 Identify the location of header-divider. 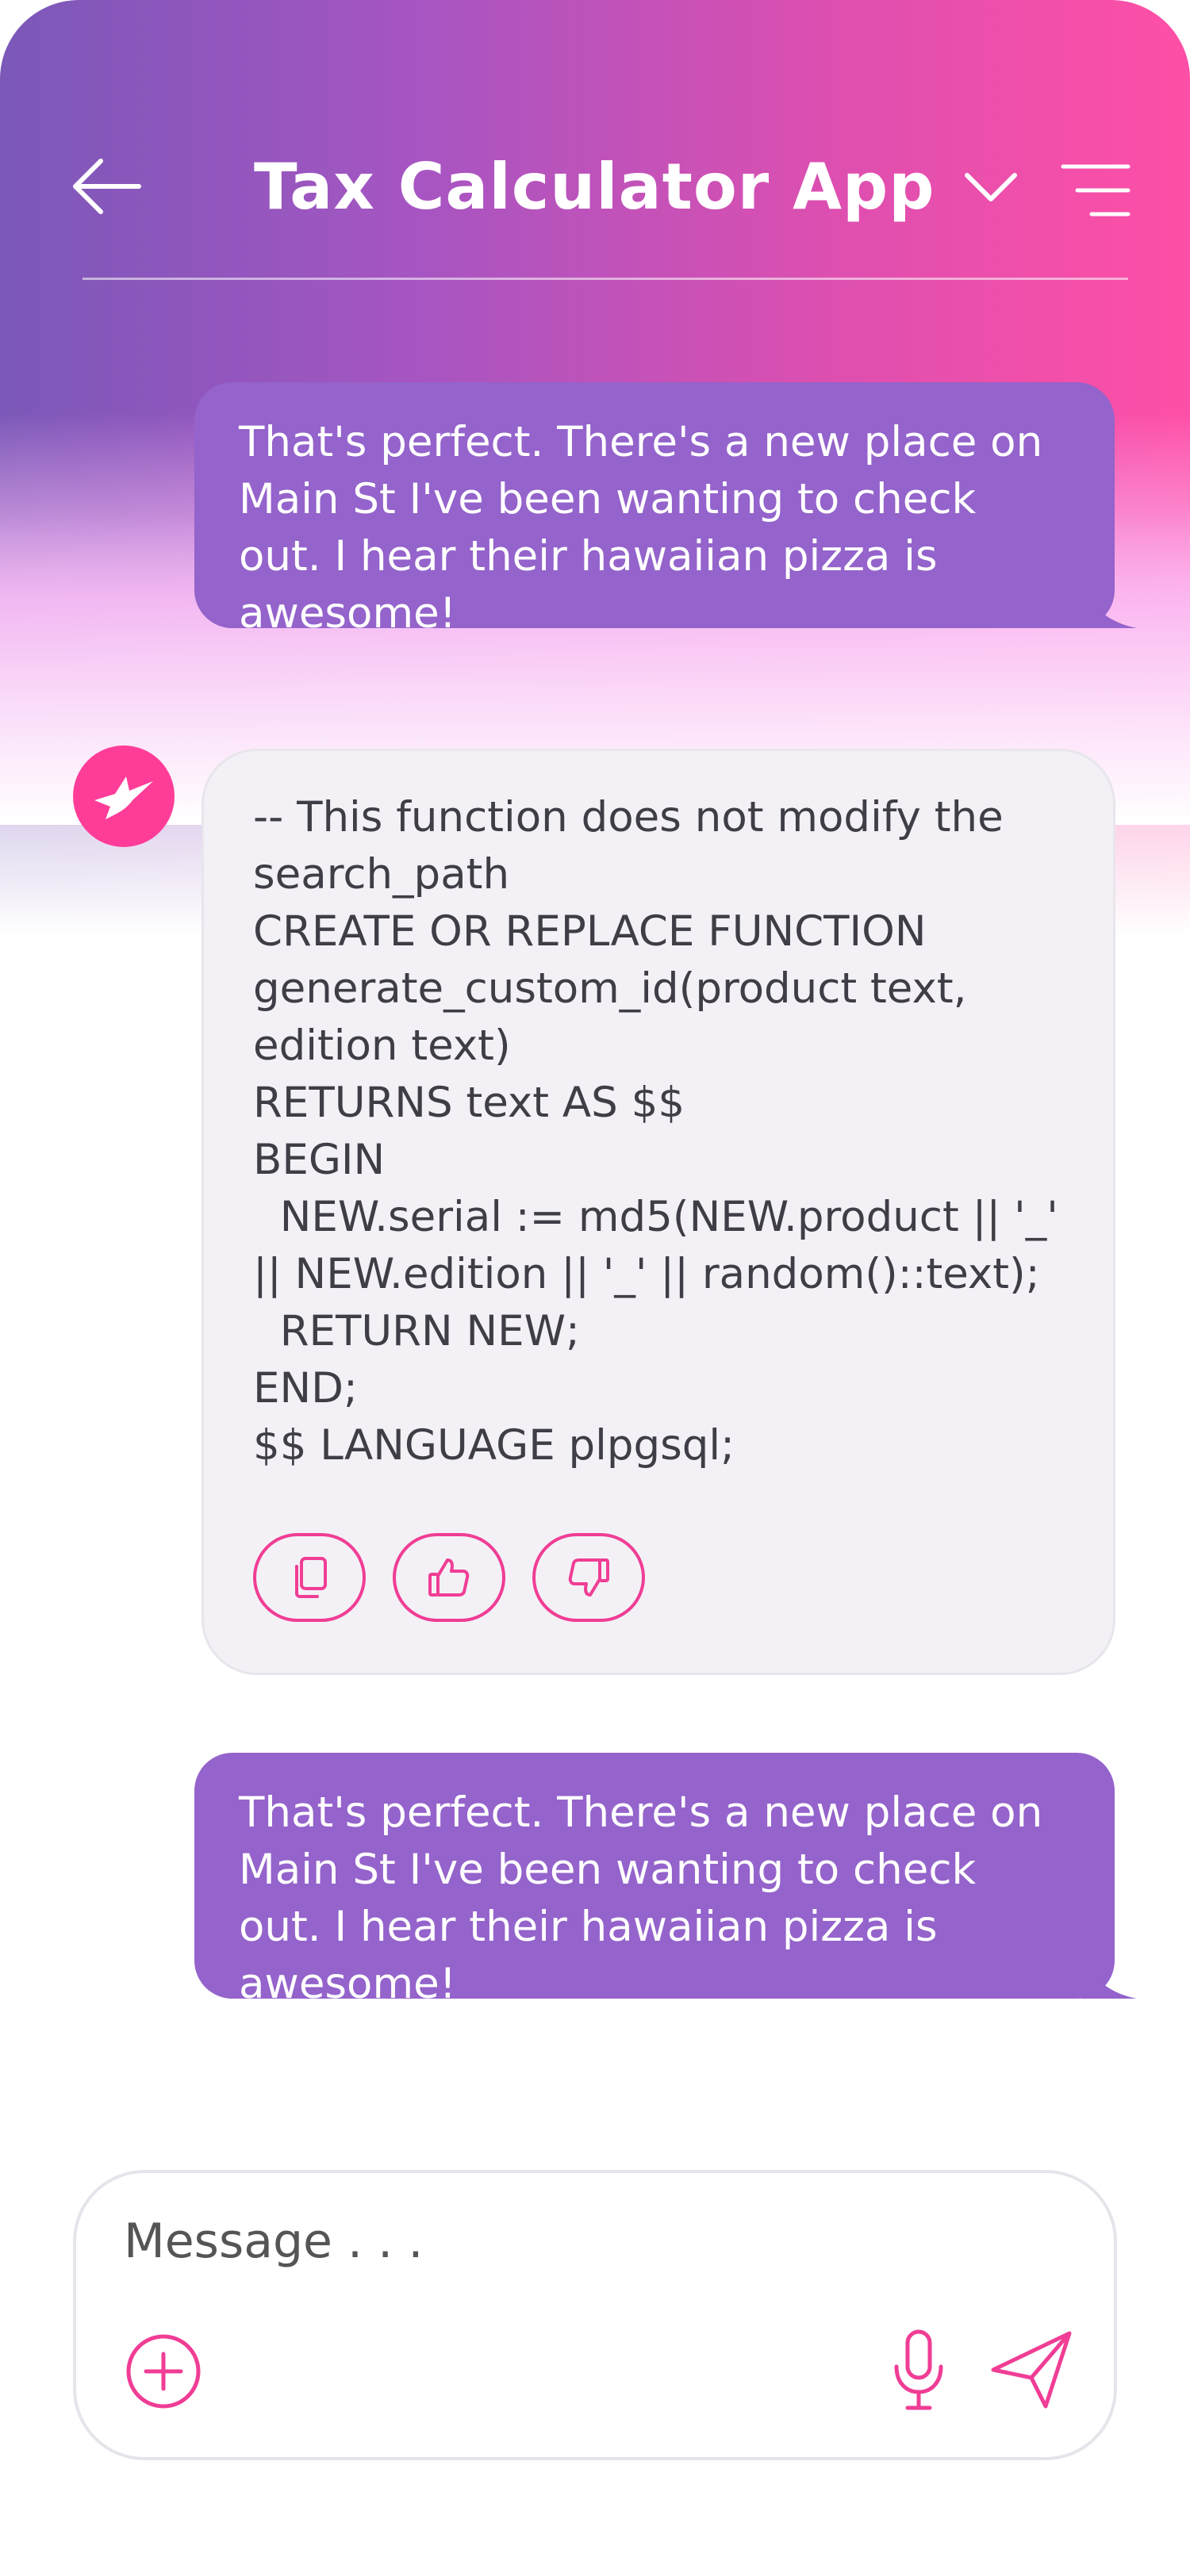
(605, 279).